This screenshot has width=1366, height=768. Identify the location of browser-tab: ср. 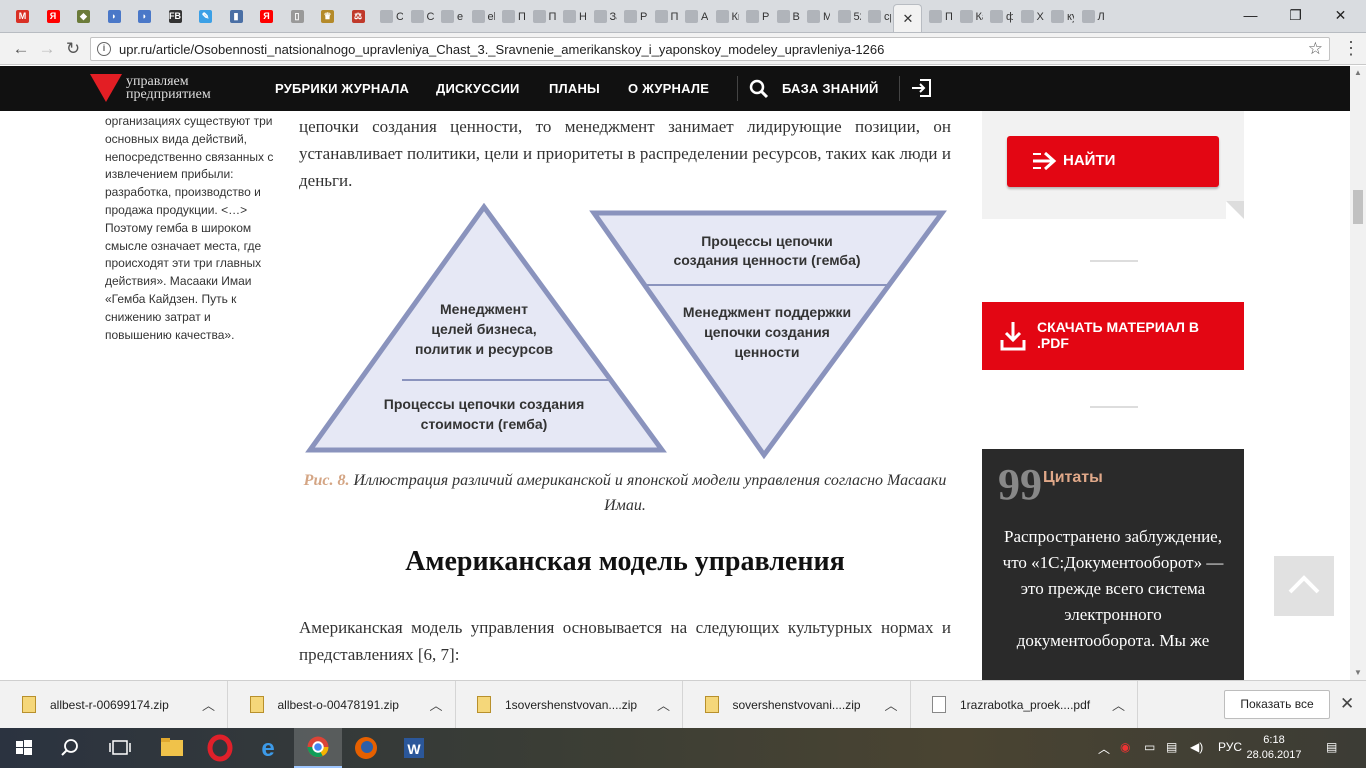
(876, 18).